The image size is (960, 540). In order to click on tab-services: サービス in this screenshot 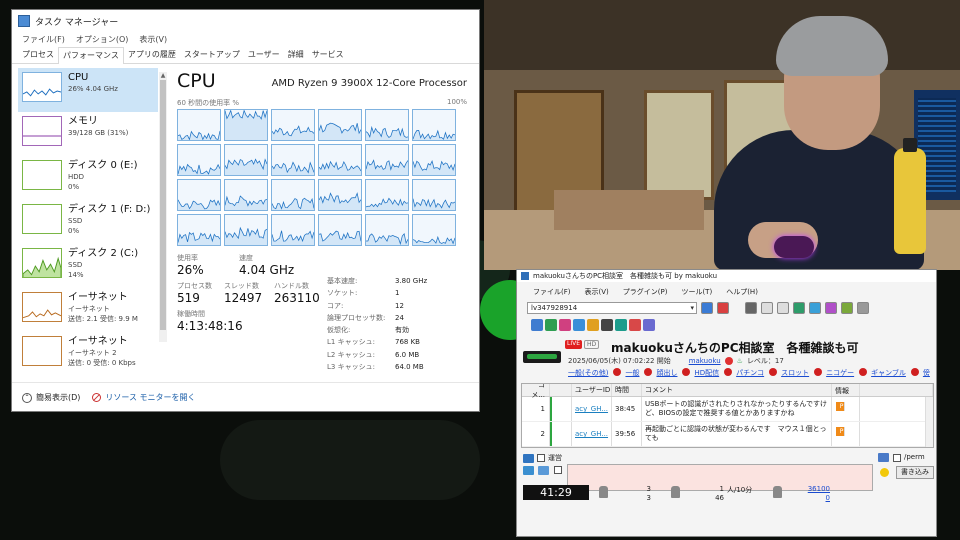, I will do `click(328, 55)`.